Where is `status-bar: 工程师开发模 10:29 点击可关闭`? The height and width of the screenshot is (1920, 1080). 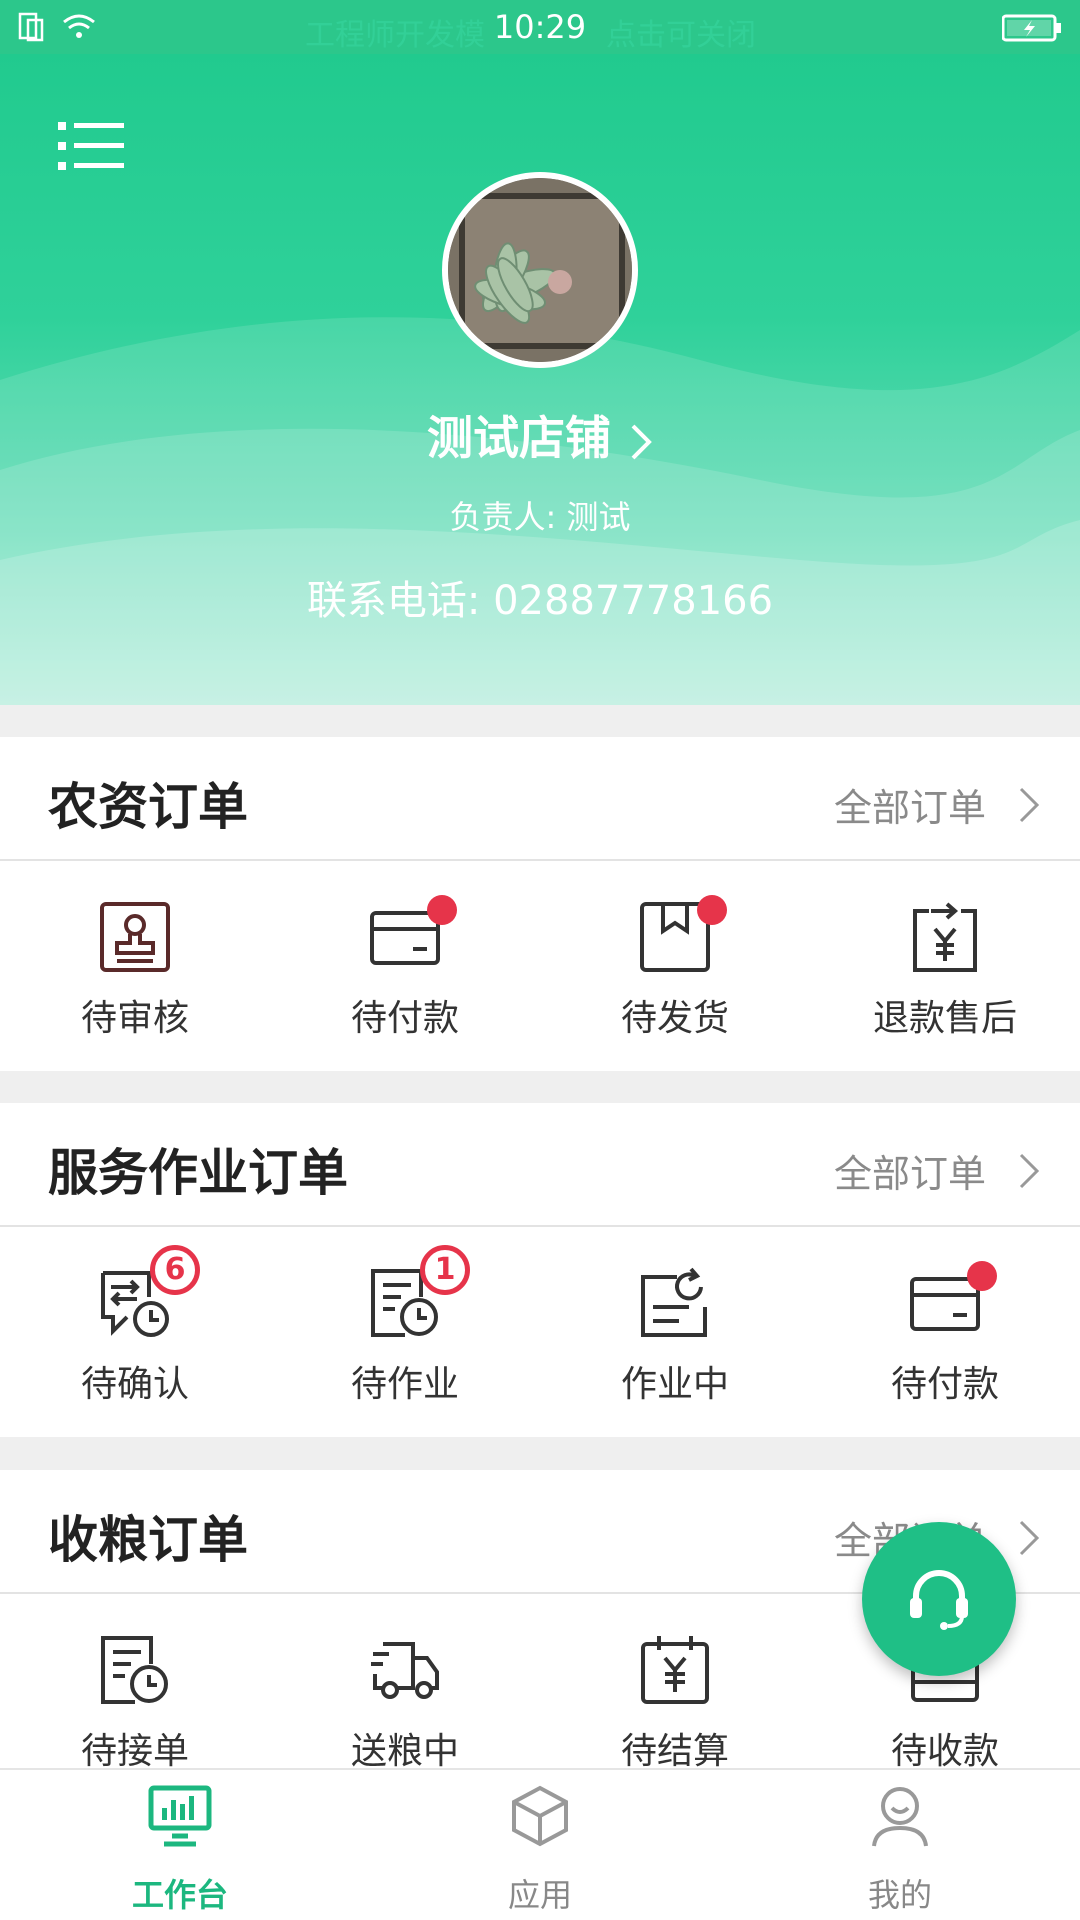 status-bar: 工程师开发模 10:29 点击可关闭 is located at coordinates (540, 27).